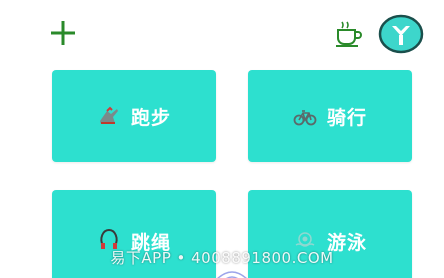 The height and width of the screenshot is (278, 444). I want to click on watermark-text: 易下APP • 4008891800.COM, so click(222, 258).